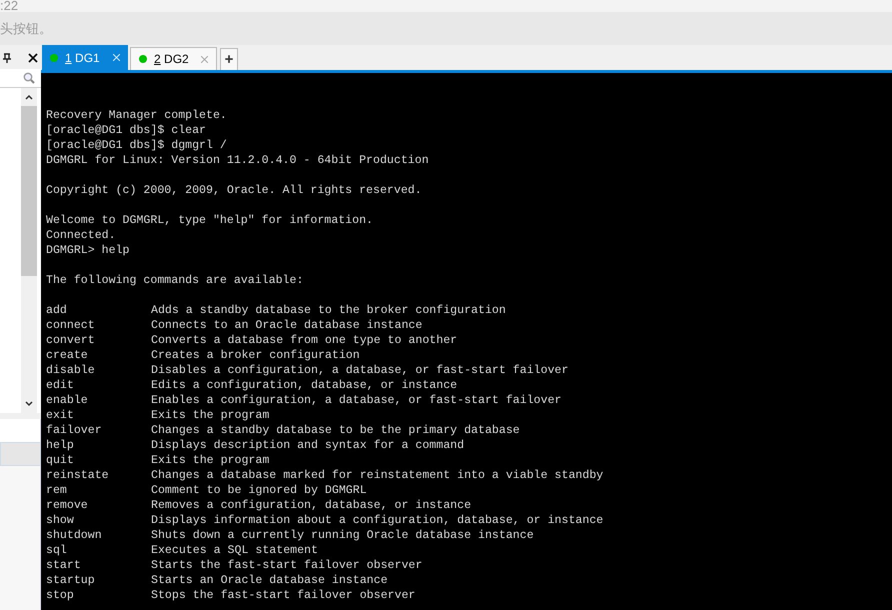 The width and height of the screenshot is (892, 610). What do you see at coordinates (33, 57) in the screenshot?
I see `close-icon` at bounding box center [33, 57].